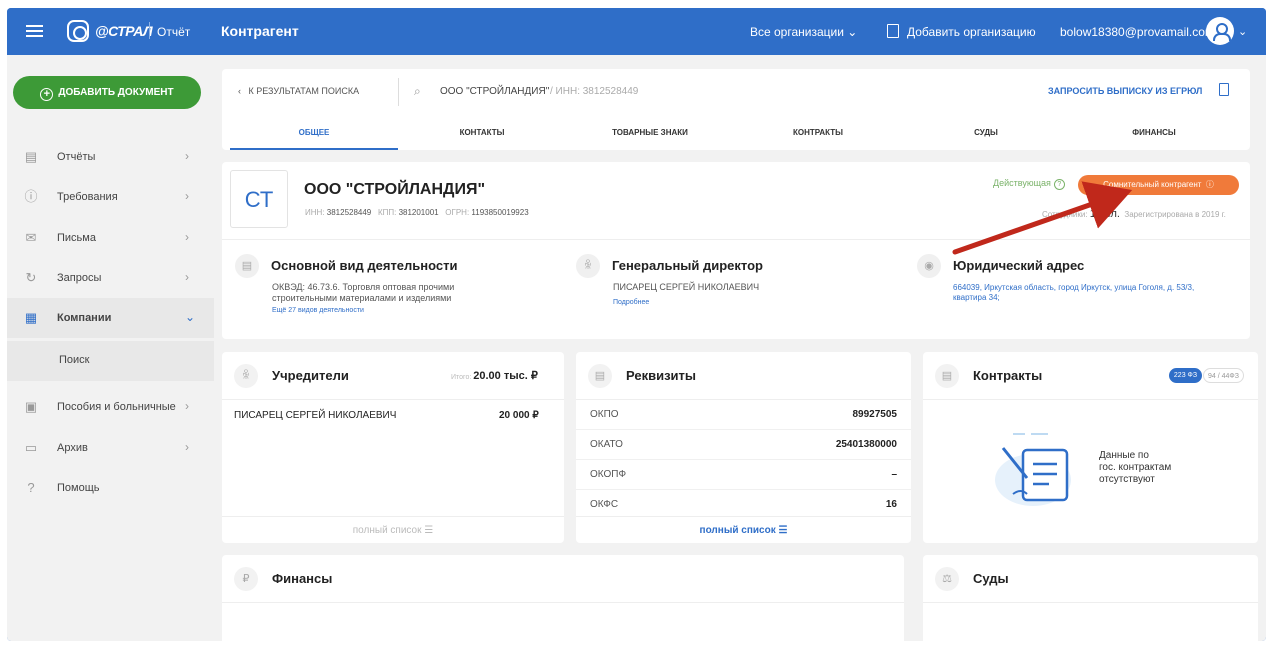 This screenshot has height=646, width=1273. I want to click on empty-line: отсутствуют, so click(1127, 479).